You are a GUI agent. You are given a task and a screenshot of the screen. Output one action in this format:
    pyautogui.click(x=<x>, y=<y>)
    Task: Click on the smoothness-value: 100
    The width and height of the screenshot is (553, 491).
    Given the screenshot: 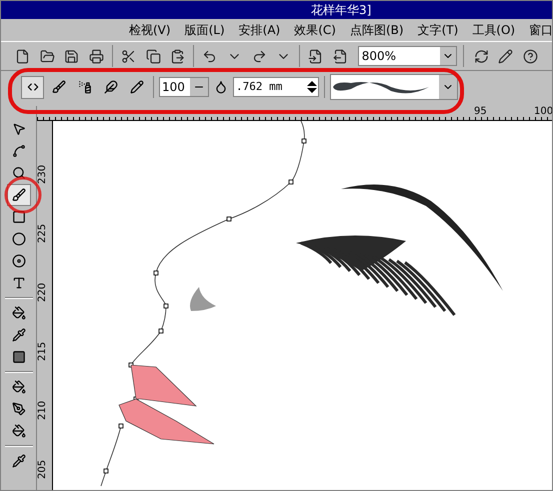 What is the action you would take?
    pyautogui.click(x=173, y=87)
    